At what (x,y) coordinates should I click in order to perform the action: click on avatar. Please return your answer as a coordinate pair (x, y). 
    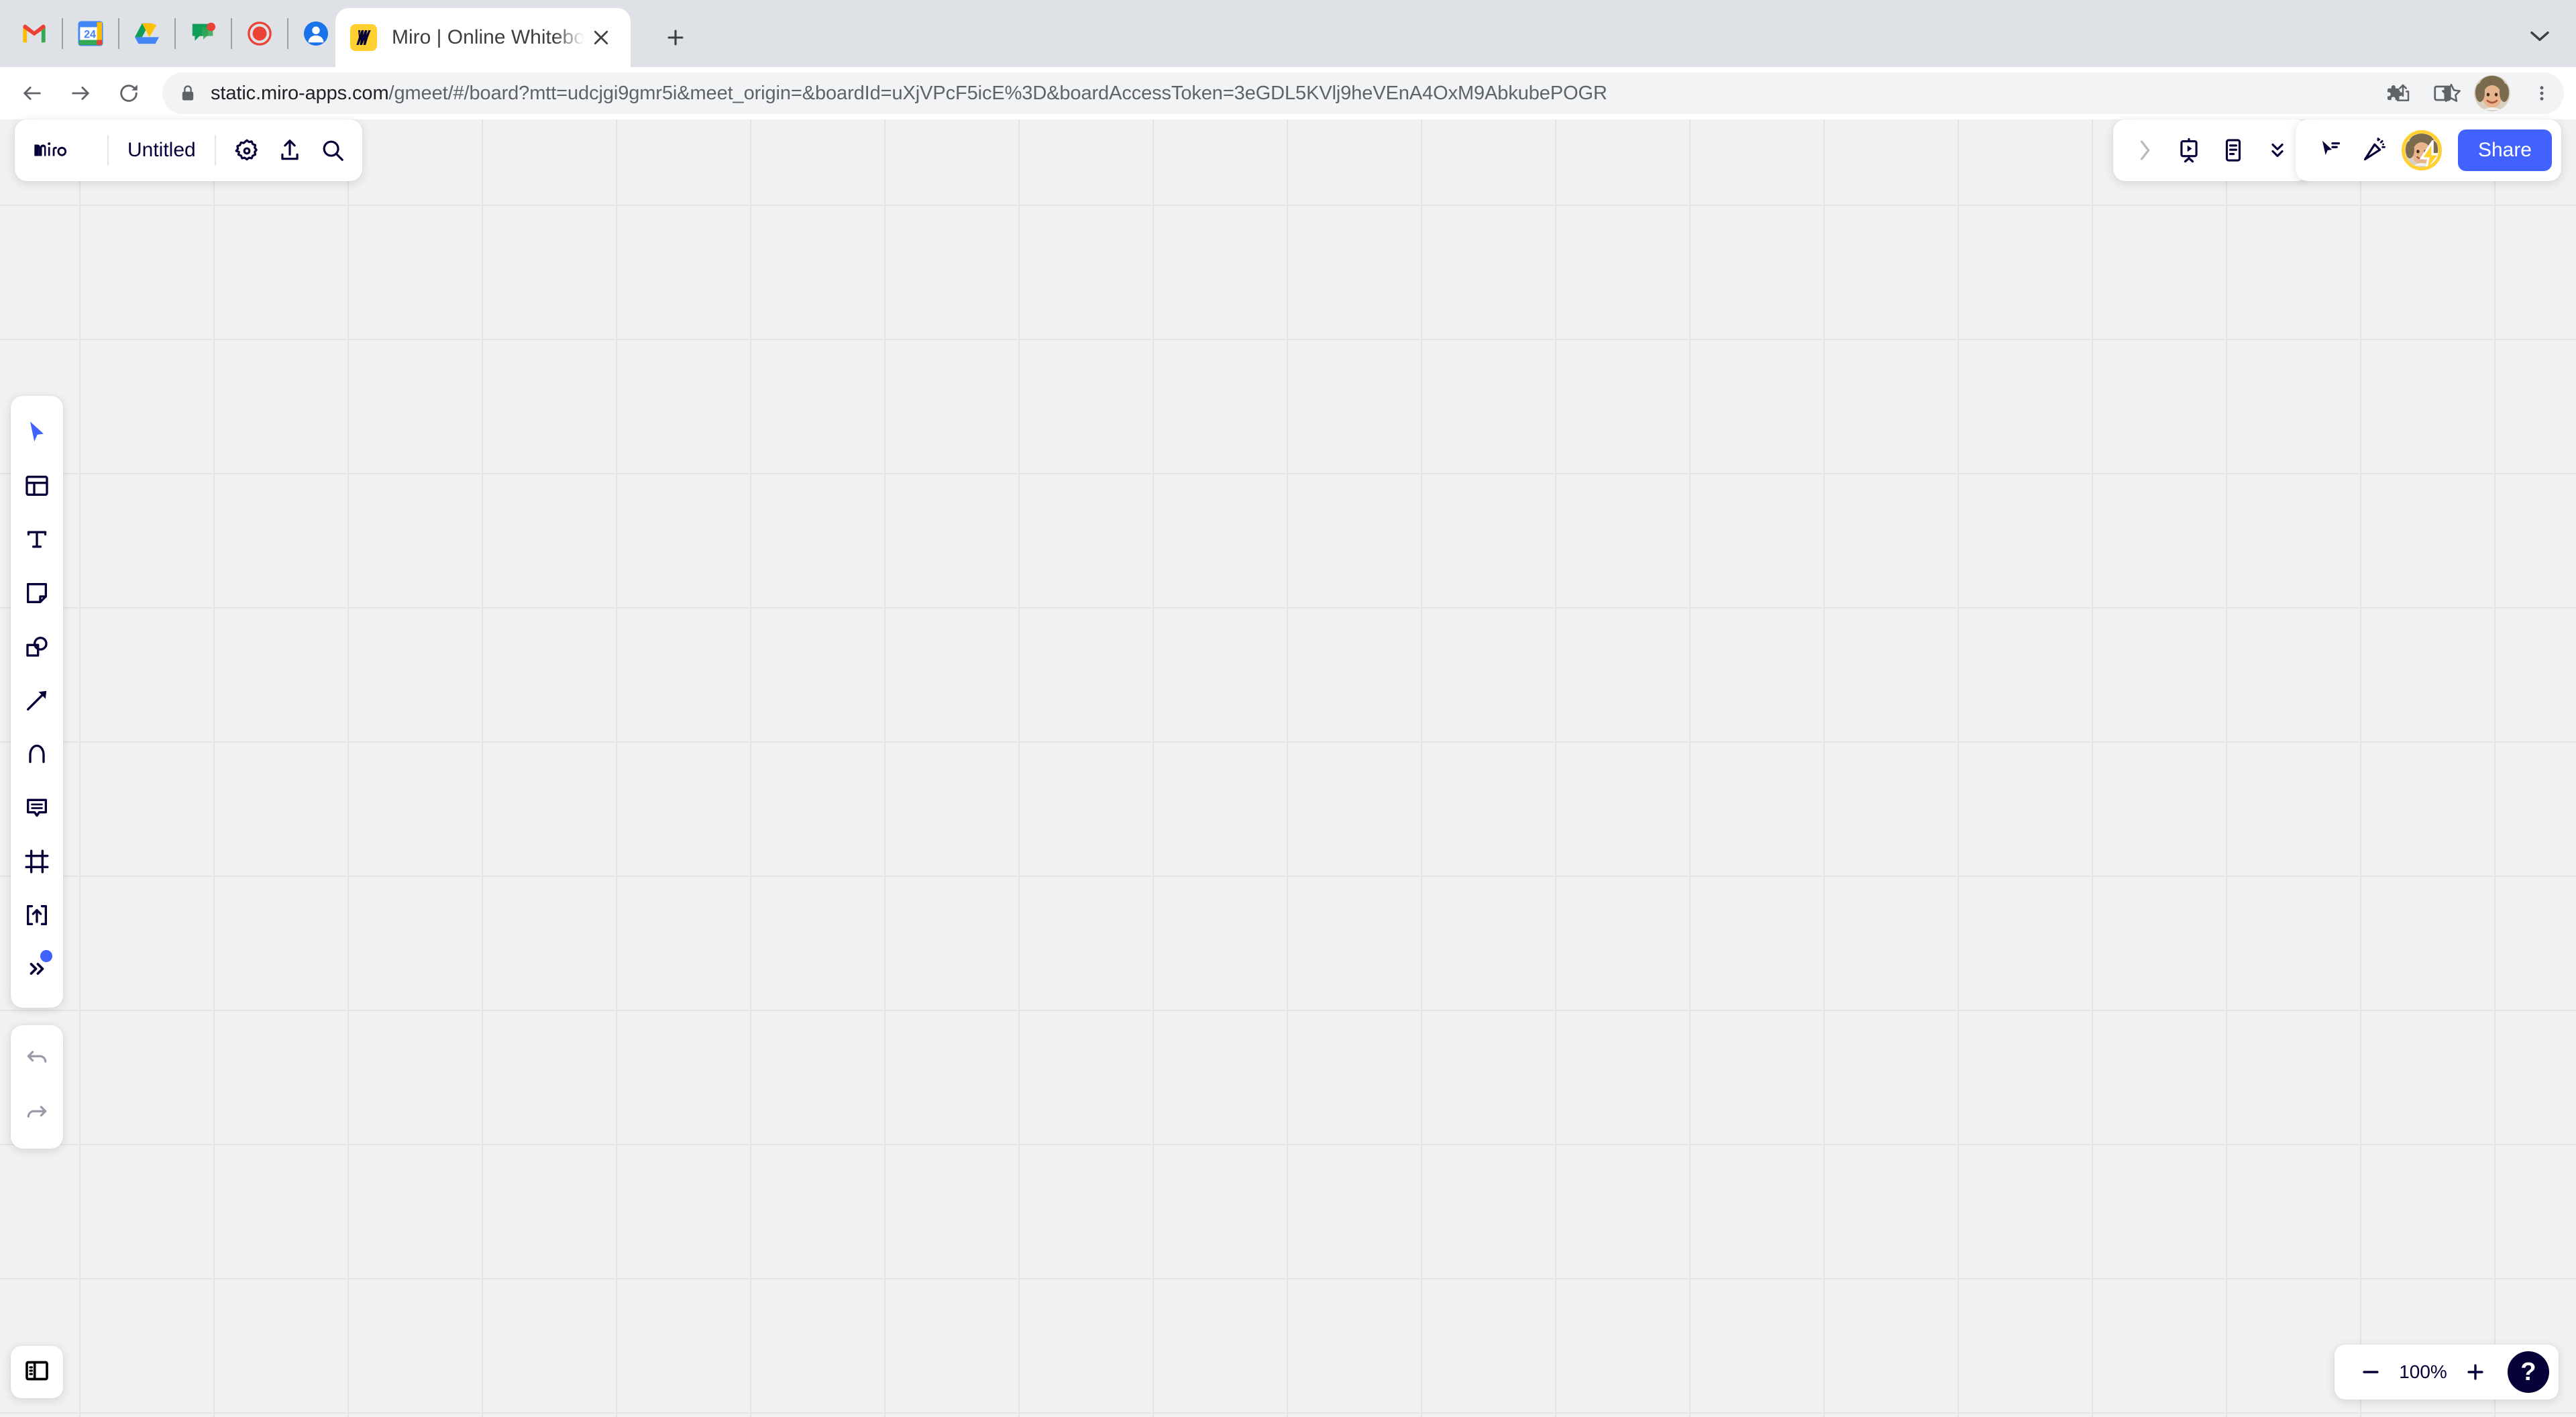
    Looking at the image, I should click on (2421, 150).